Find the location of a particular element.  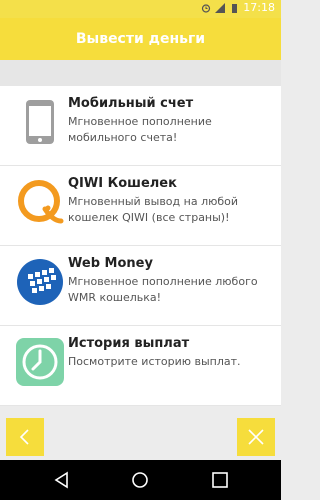

close-button is located at coordinates (256, 437).